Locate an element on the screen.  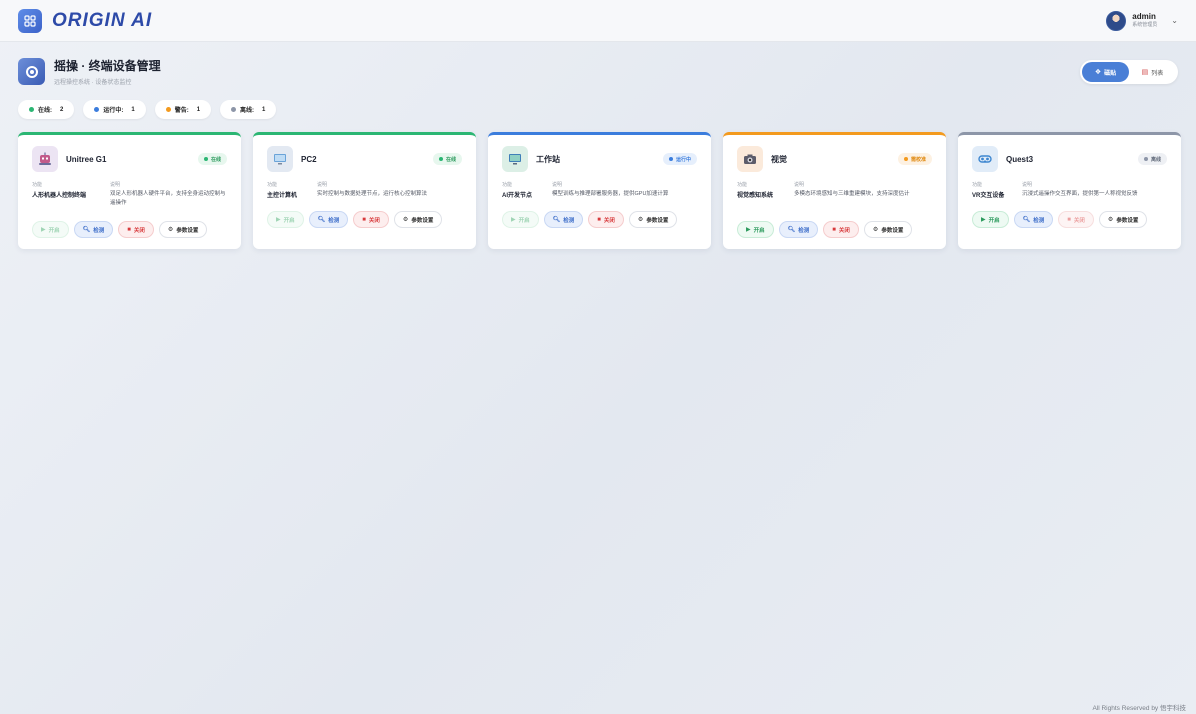
device-name: PC2 is located at coordinates (309, 159).